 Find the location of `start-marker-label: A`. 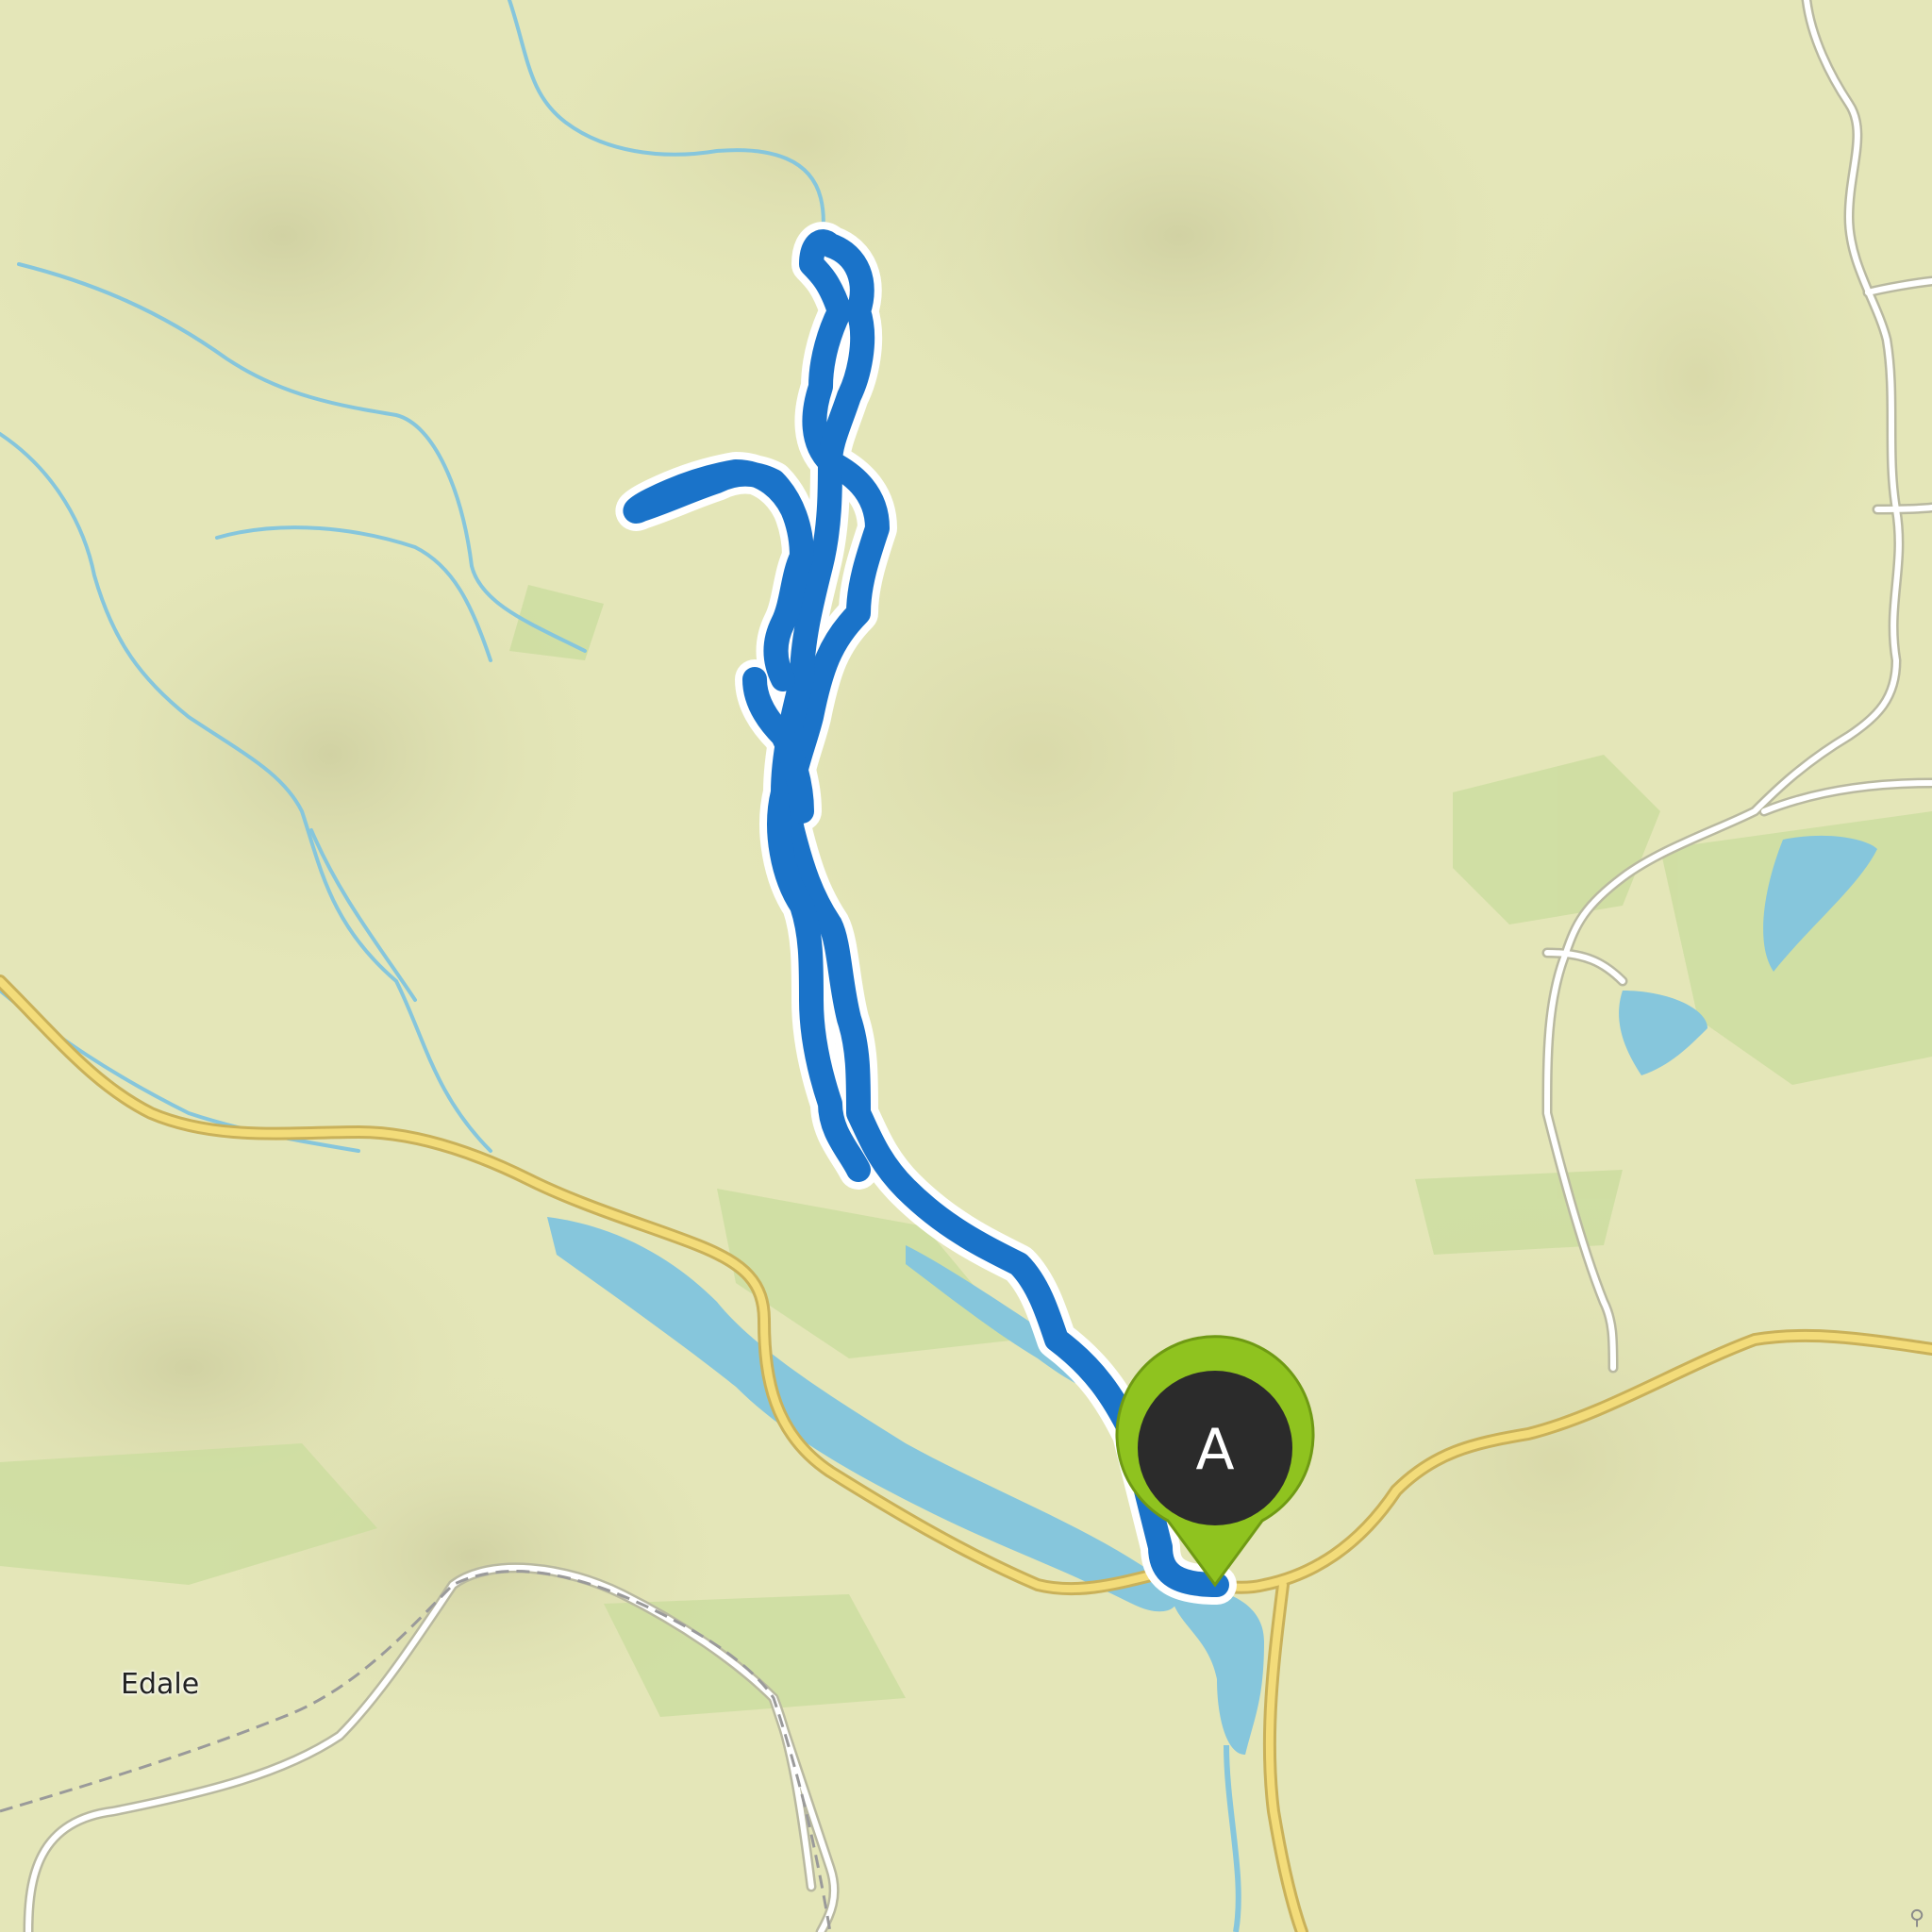

start-marker-label: A is located at coordinates (1214, 1450).